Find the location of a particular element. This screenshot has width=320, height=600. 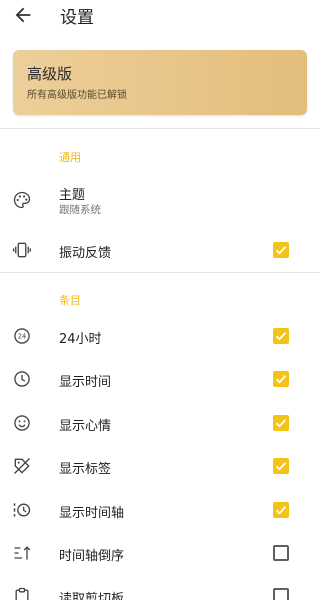

show-mood-checkbox is located at coordinates (281, 423).